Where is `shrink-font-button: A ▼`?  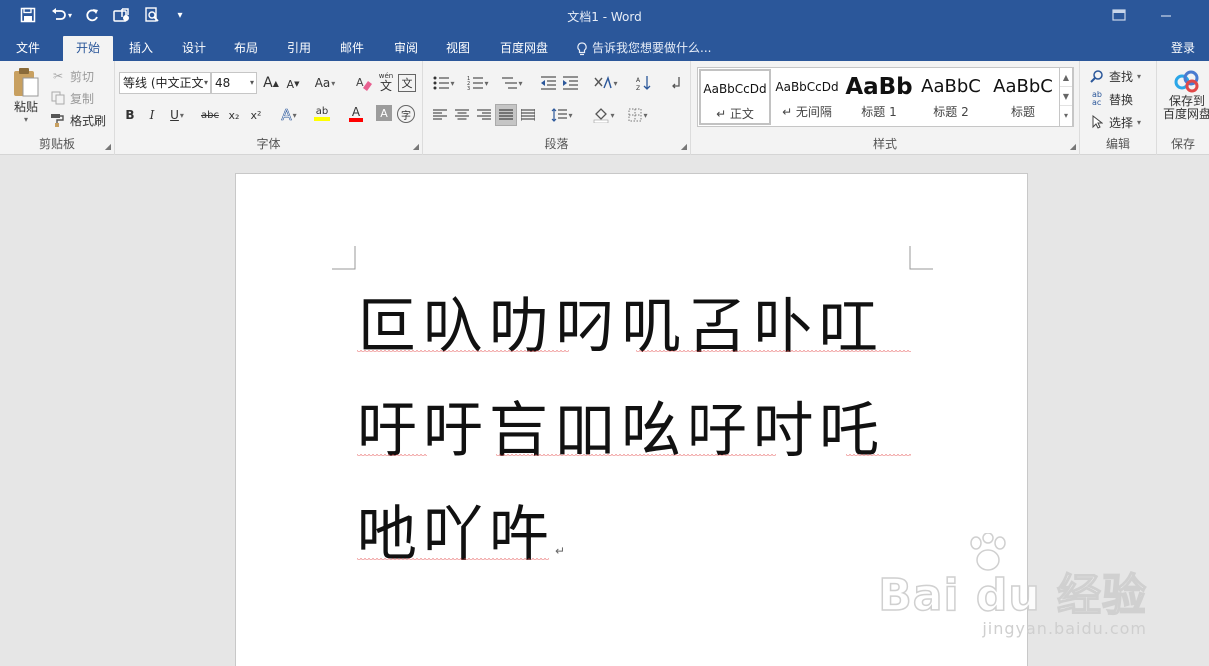 shrink-font-button: A ▼ is located at coordinates (293, 84).